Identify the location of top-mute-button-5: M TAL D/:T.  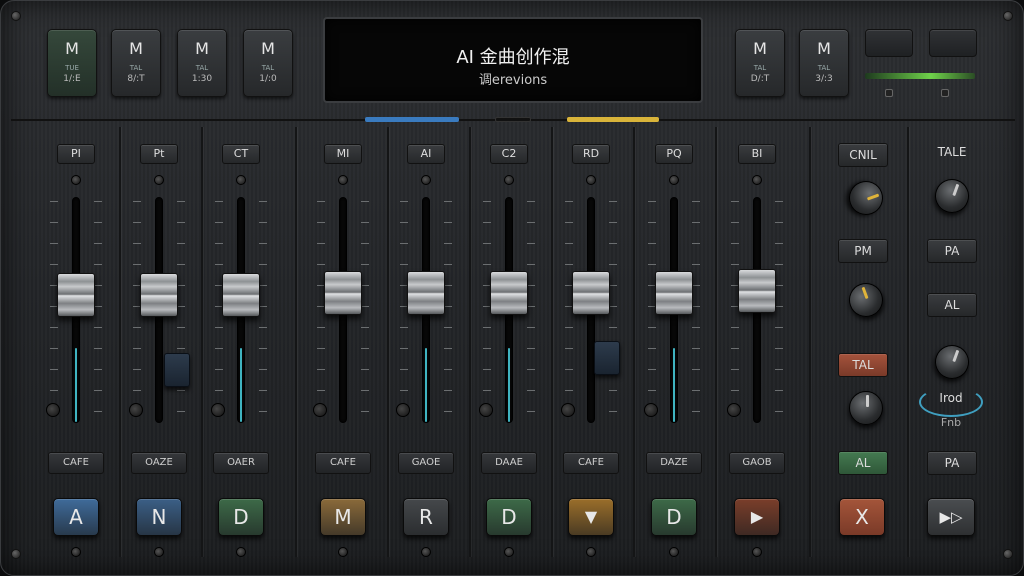
(760, 63).